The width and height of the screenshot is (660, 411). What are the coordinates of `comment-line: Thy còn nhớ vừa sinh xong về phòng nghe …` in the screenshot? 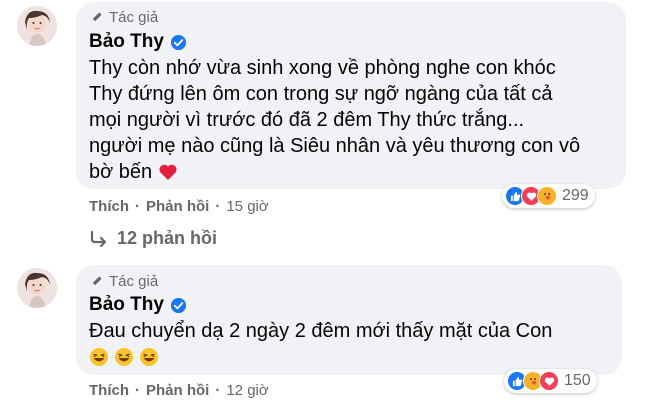 It's located at (322, 68).